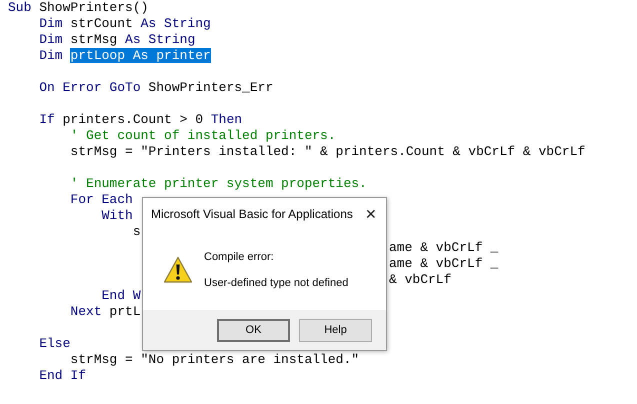 The image size is (637, 404). What do you see at coordinates (124, 55) in the screenshot?
I see `code-line: Dim prtLoop As printer` at bounding box center [124, 55].